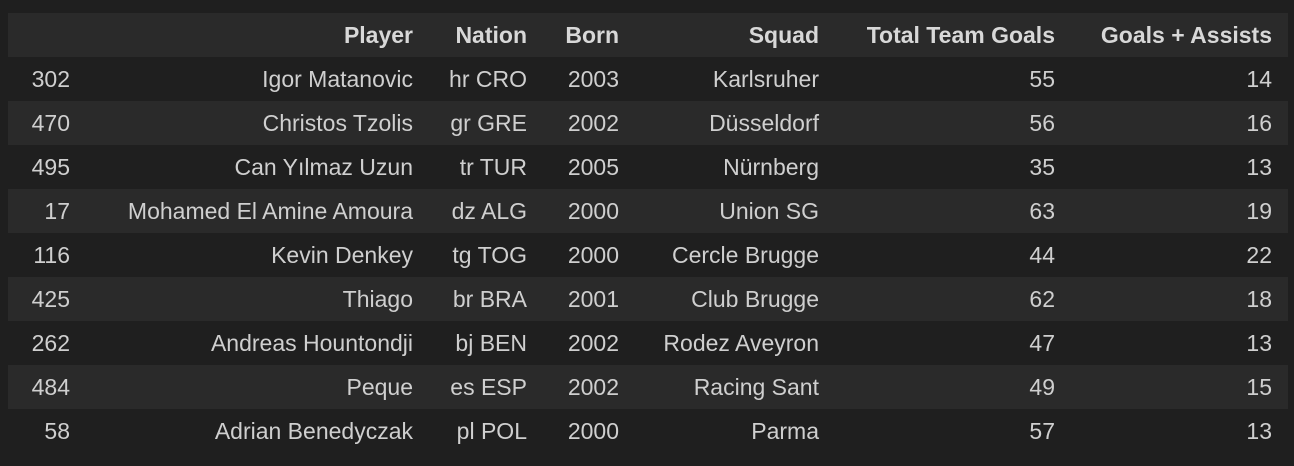 The image size is (1294, 466). What do you see at coordinates (57, 211) in the screenshot?
I see `cell-index: 17` at bounding box center [57, 211].